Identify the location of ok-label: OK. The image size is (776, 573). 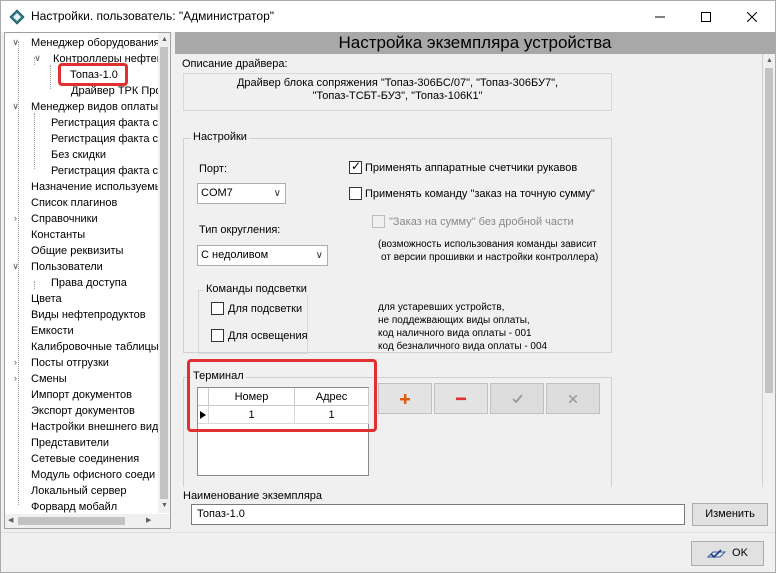
(740, 553).